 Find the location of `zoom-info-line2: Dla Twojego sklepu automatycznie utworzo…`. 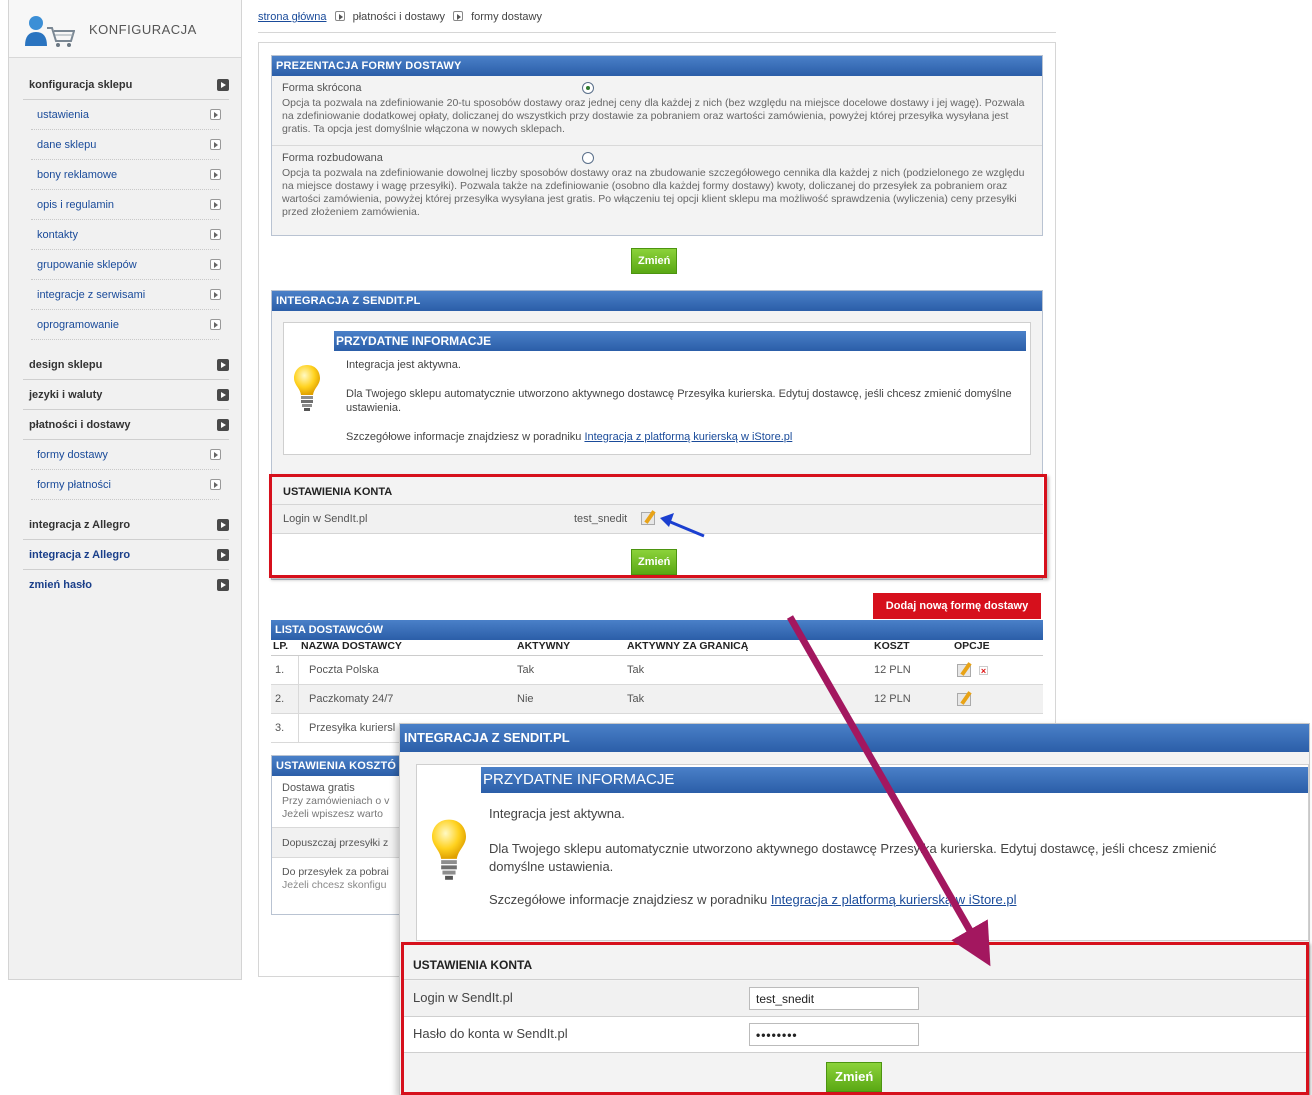

zoom-info-line2: Dla Twojego sklepu automatycznie utworzo… is located at coordinates (852, 858).